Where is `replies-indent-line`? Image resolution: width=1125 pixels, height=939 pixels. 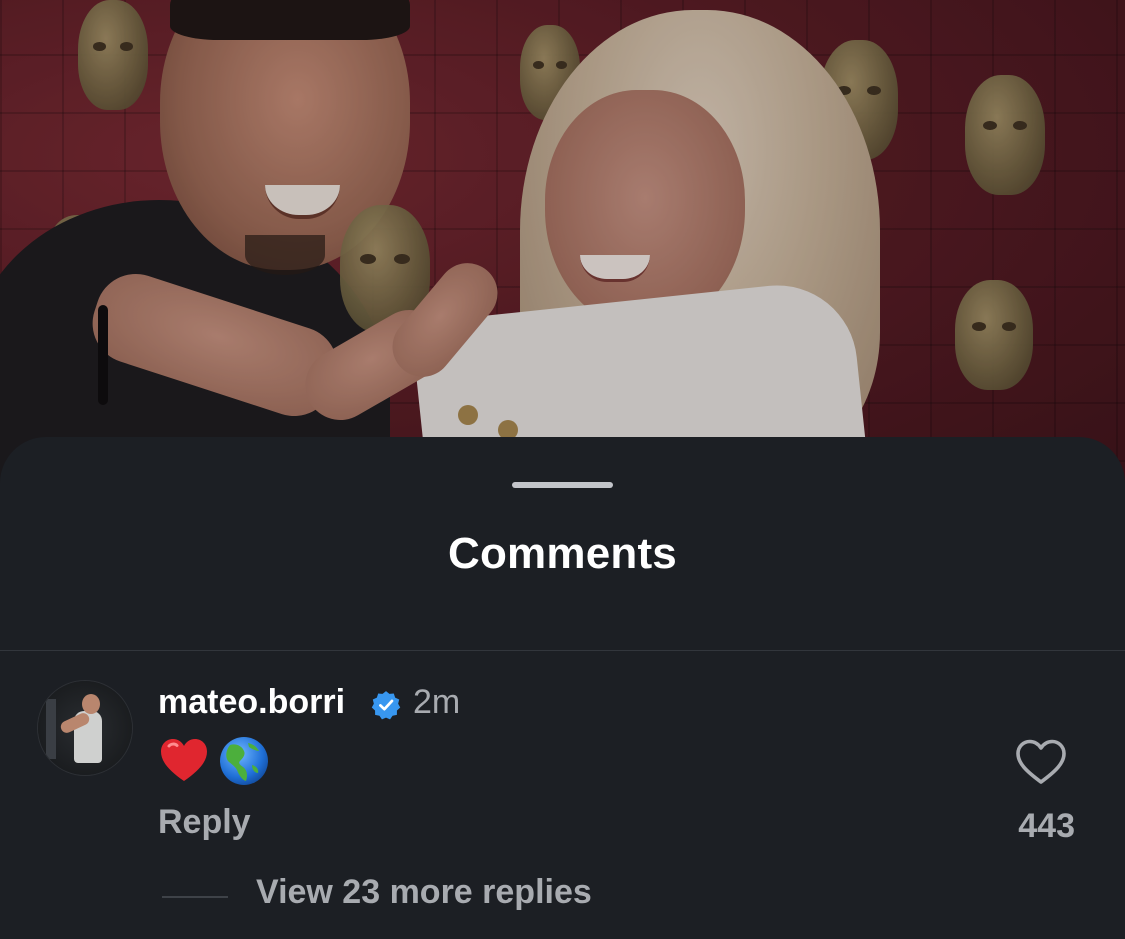
replies-indent-line is located at coordinates (195, 897).